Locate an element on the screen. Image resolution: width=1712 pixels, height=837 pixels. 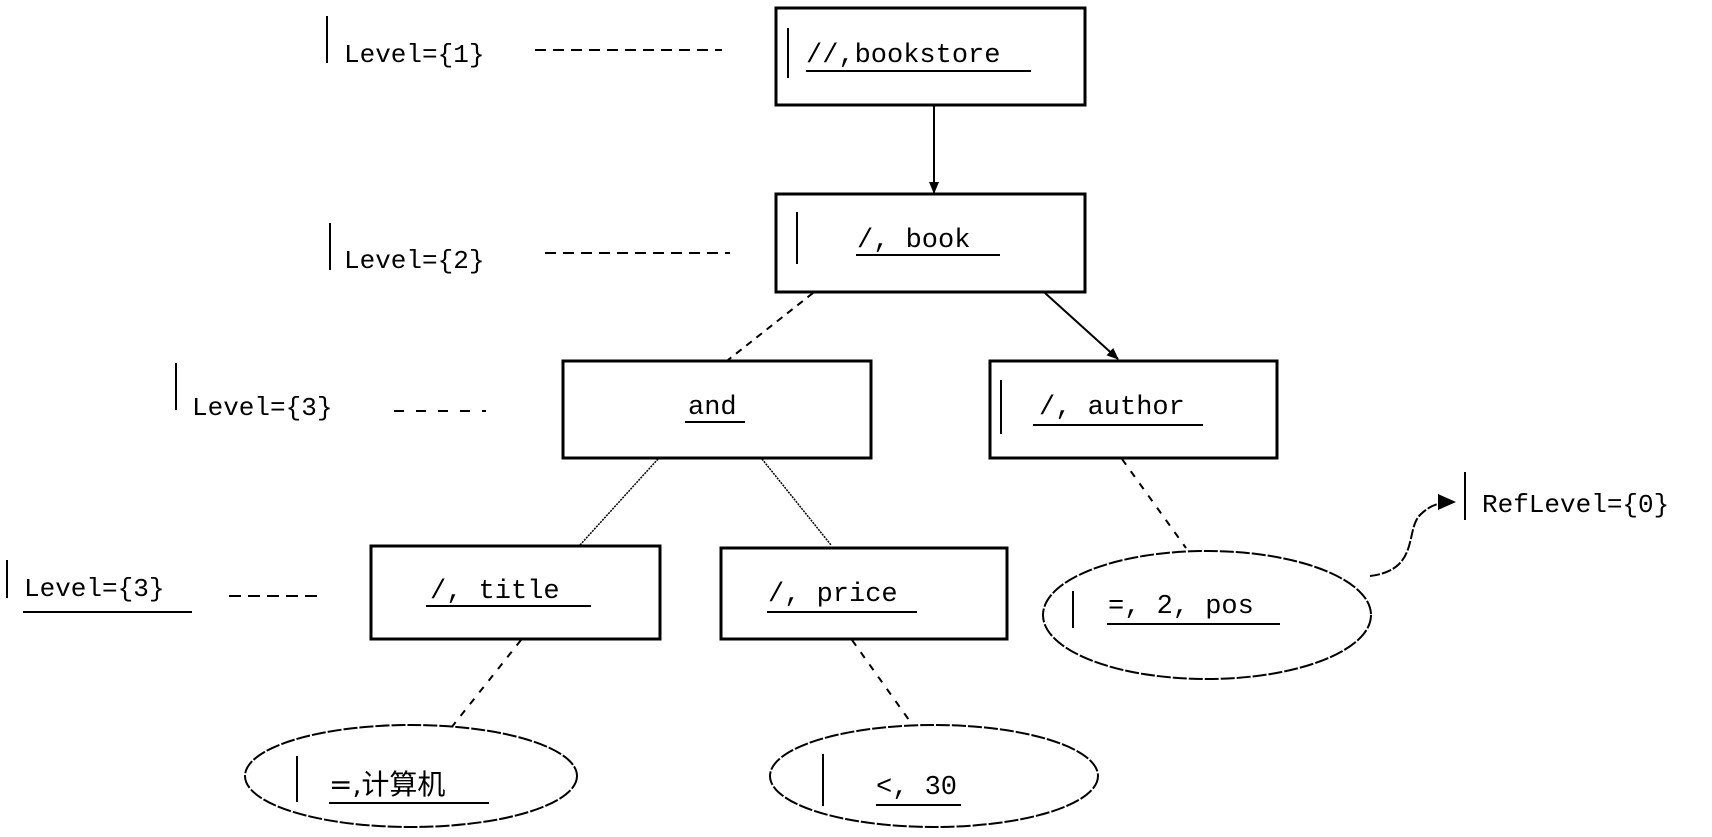
level-label-2: Level={2} is located at coordinates (529, 249).